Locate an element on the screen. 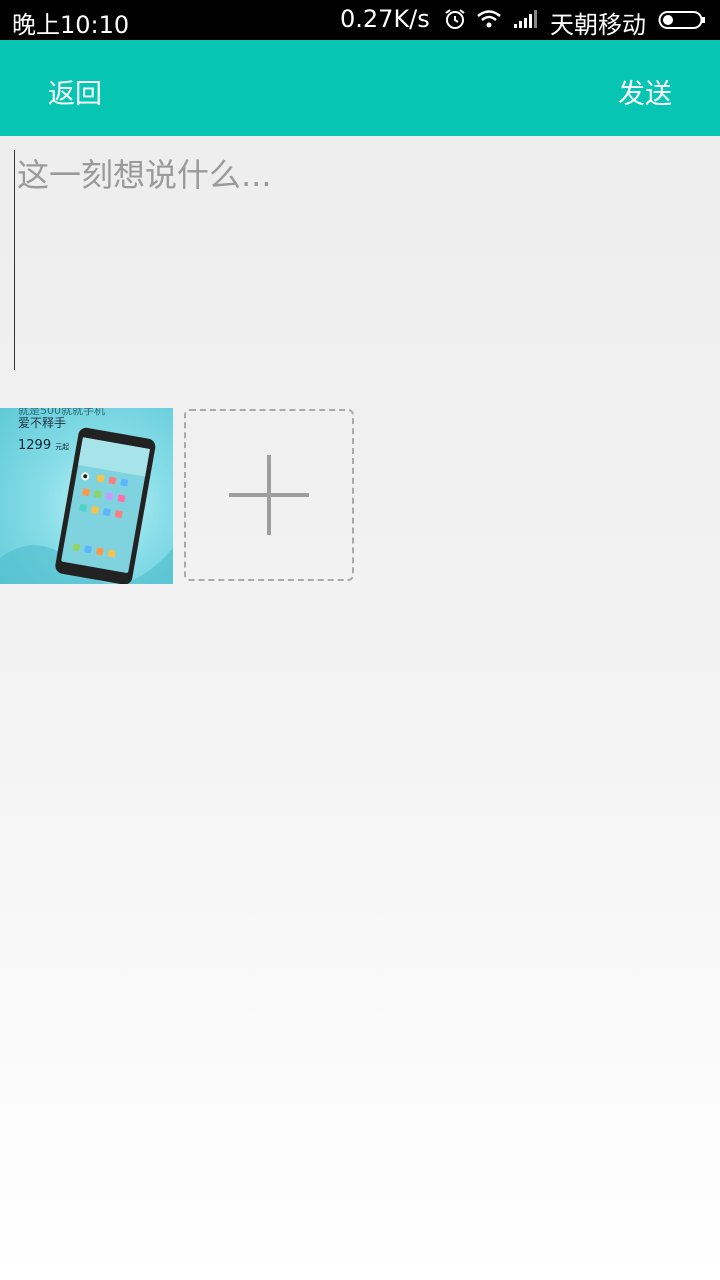  alarm-icon is located at coordinates (455, 19).